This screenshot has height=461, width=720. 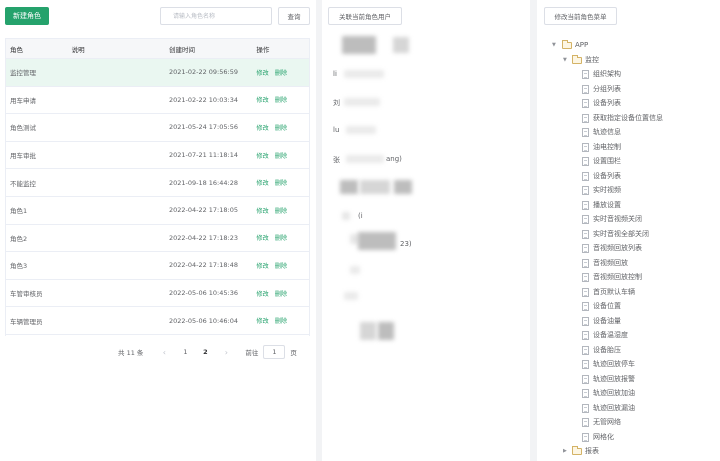 I want to click on tree-leaf: 实时音视全部关闭, so click(x=628, y=234).